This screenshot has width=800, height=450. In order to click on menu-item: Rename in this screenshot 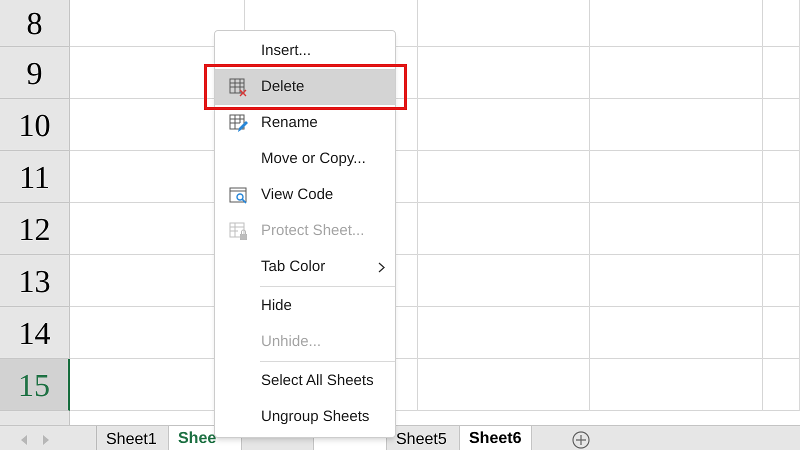, I will do `click(305, 123)`.